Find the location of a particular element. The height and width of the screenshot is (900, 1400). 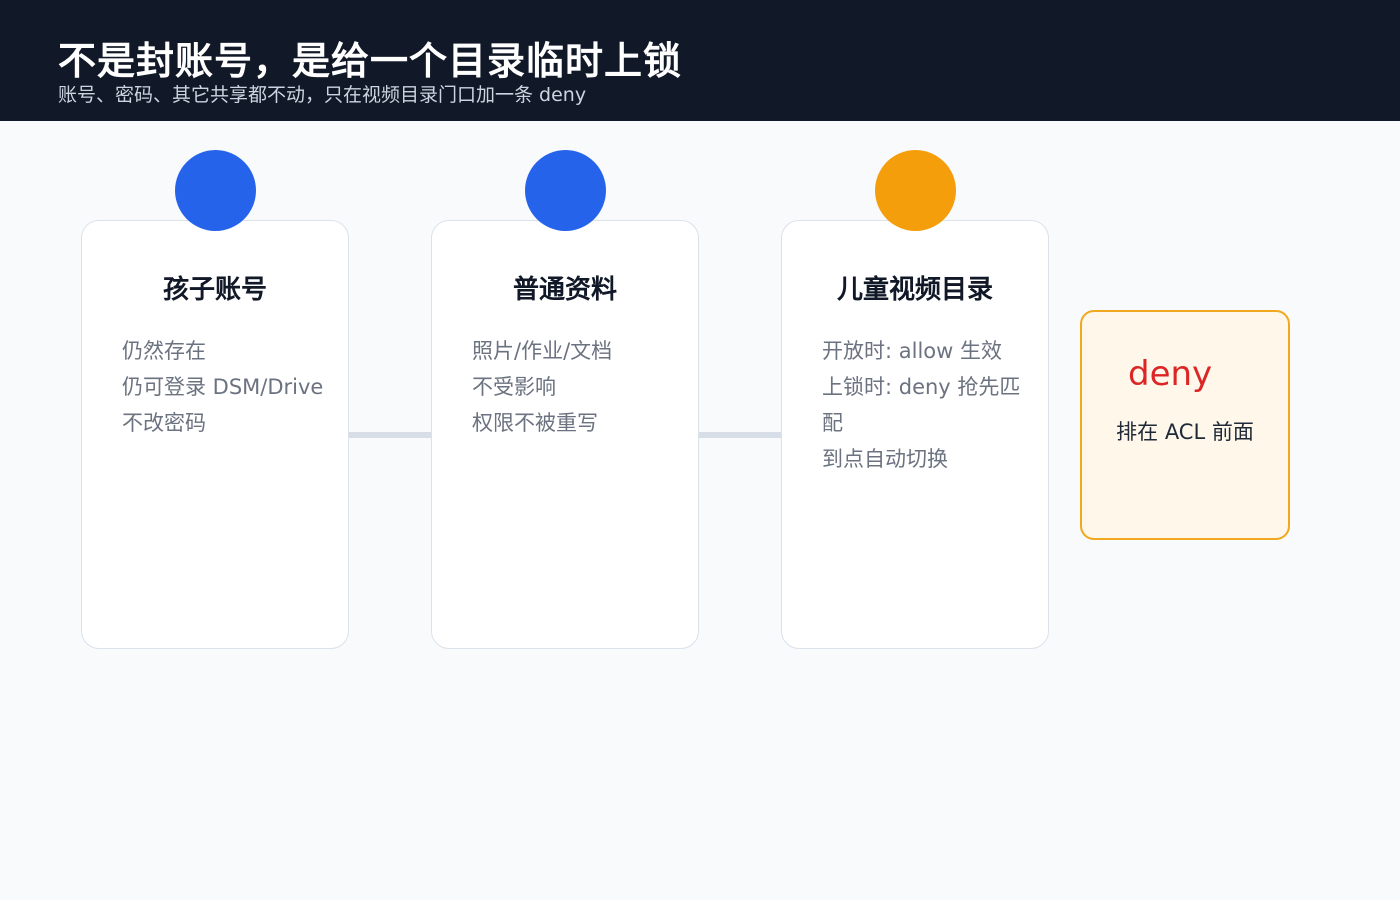

card-line: 不改密码 is located at coordinates (164, 423).